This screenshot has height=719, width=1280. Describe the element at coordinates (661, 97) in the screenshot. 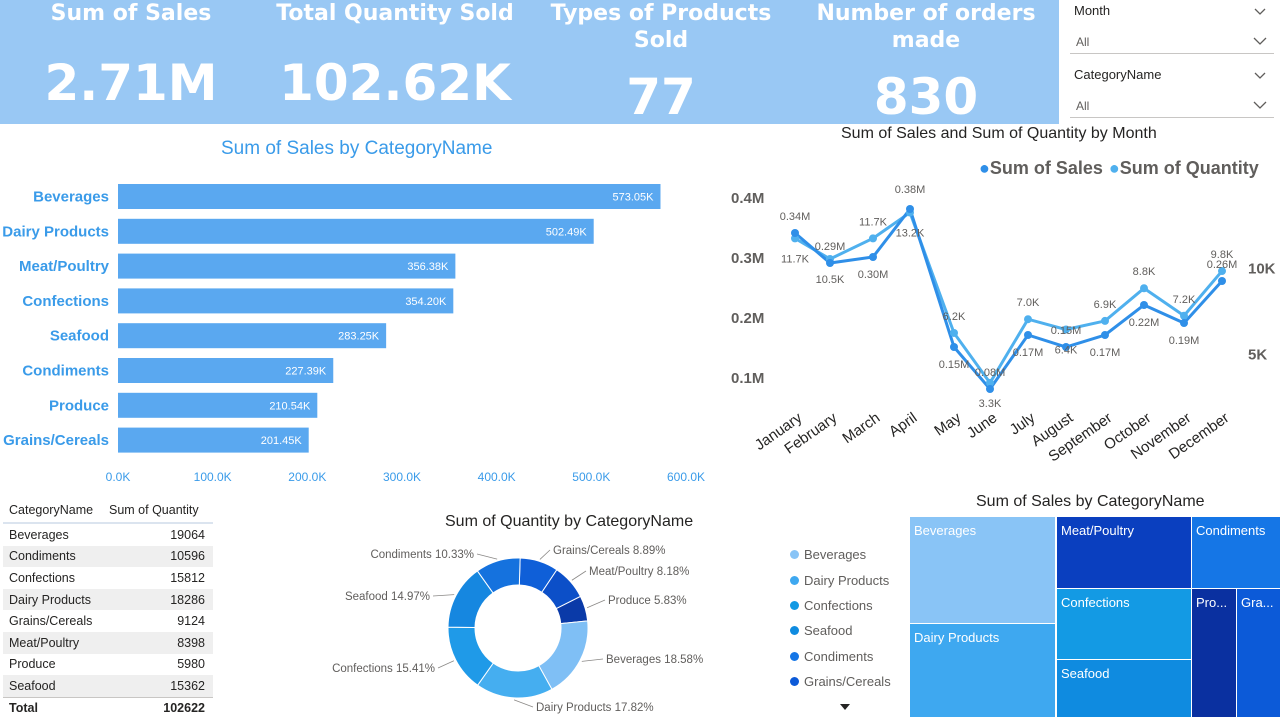

I see `kpi-value: 77` at that location.